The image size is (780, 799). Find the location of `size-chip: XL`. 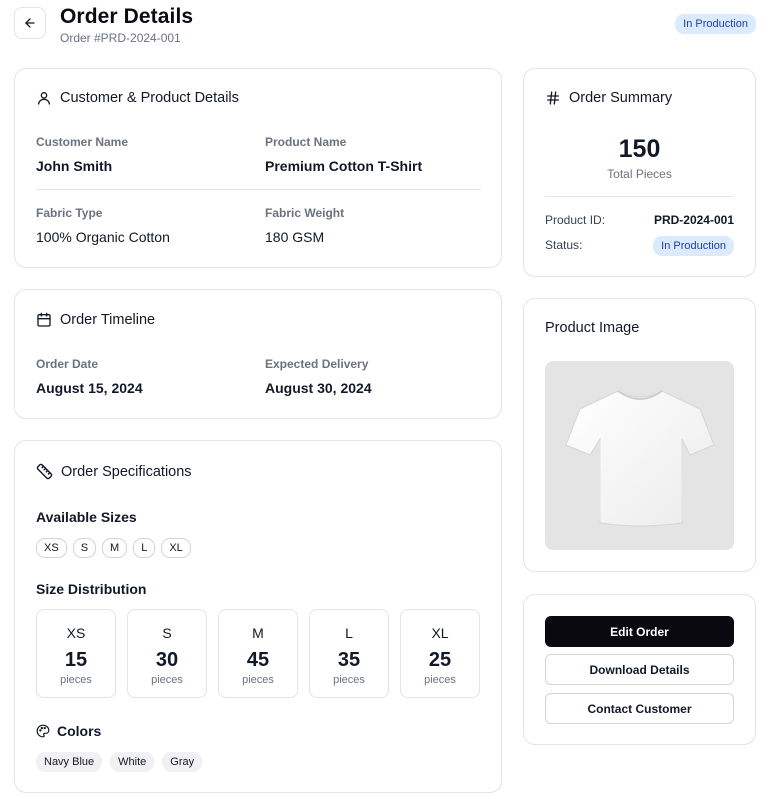

size-chip: XL is located at coordinates (176, 548).